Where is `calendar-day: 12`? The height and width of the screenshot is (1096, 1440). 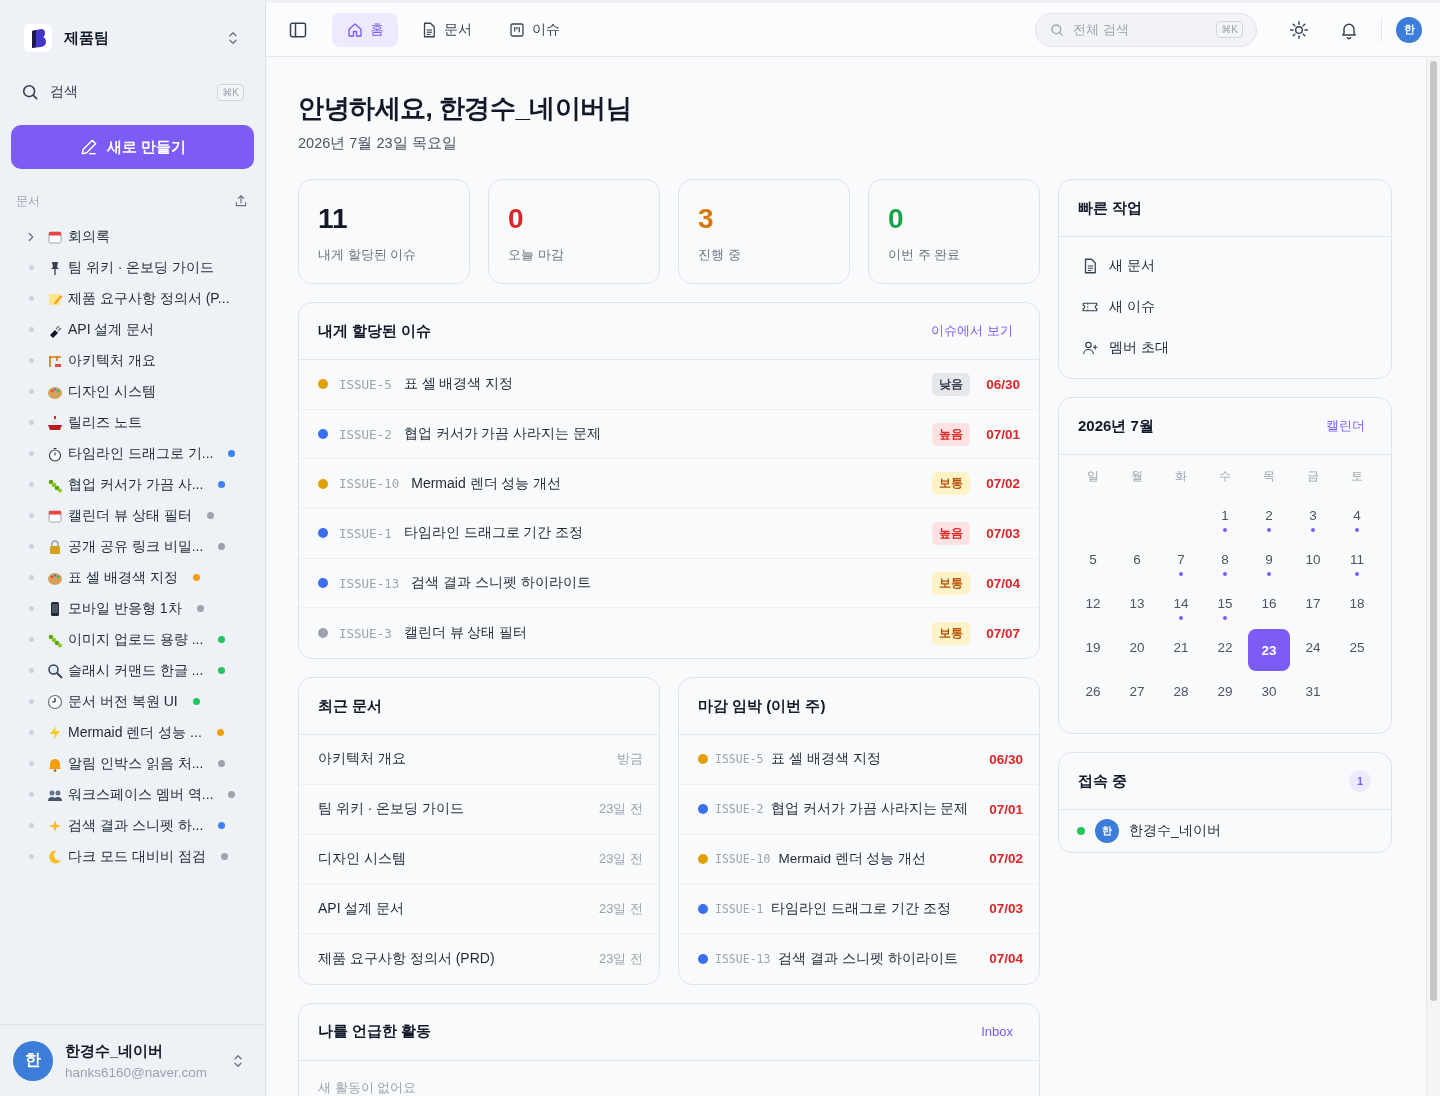 calendar-day: 12 is located at coordinates (1093, 606).